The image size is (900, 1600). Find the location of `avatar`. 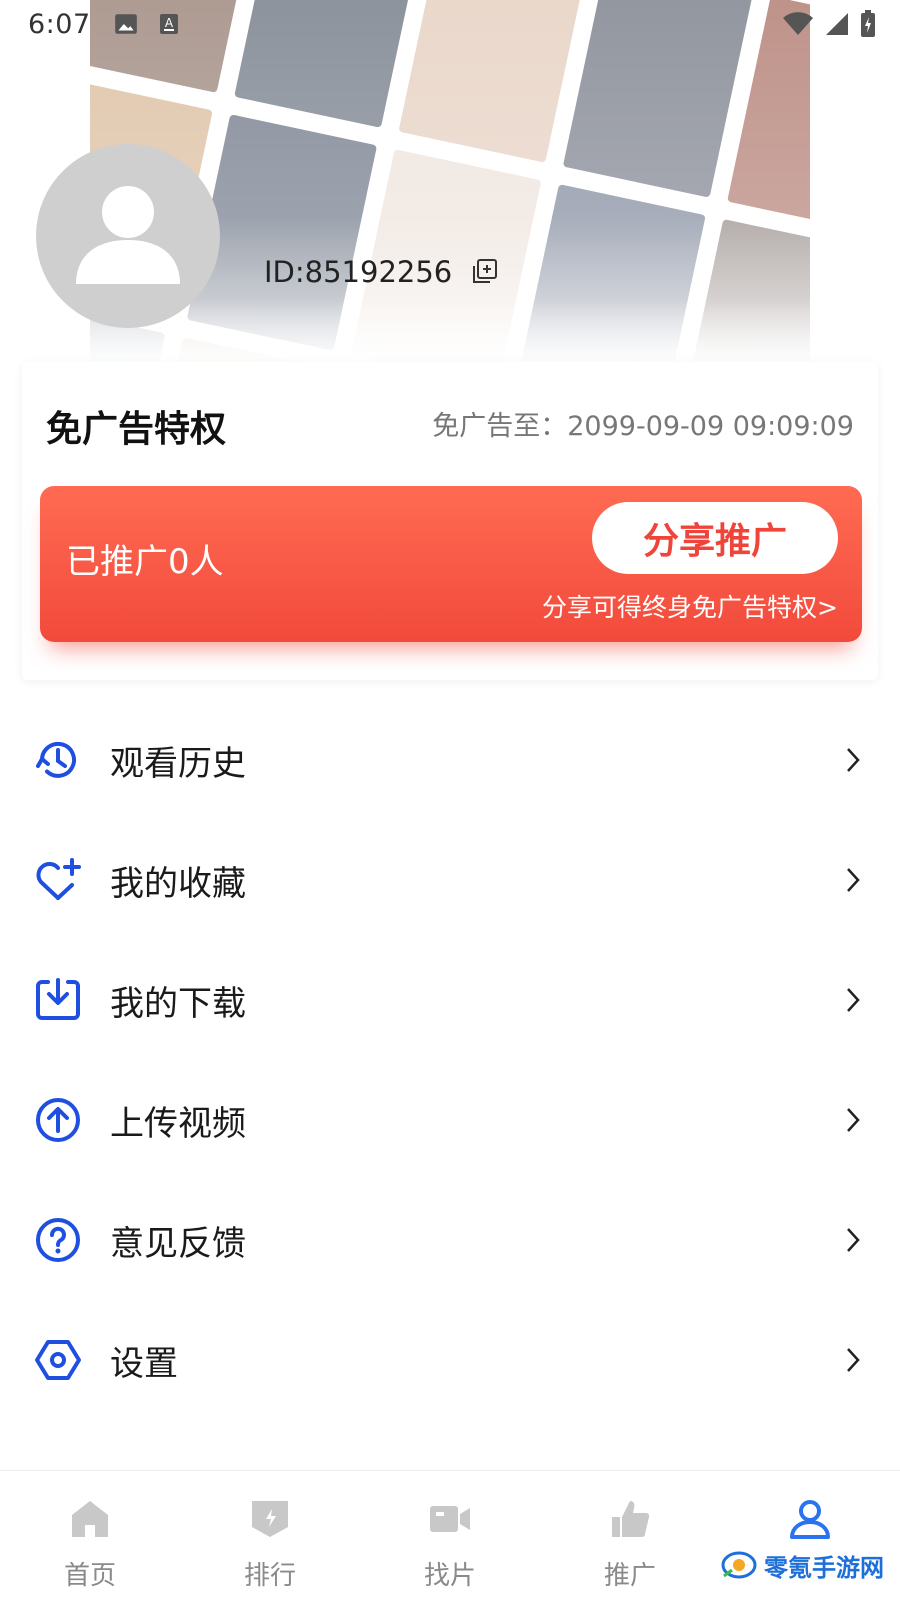

avatar is located at coordinates (128, 236).